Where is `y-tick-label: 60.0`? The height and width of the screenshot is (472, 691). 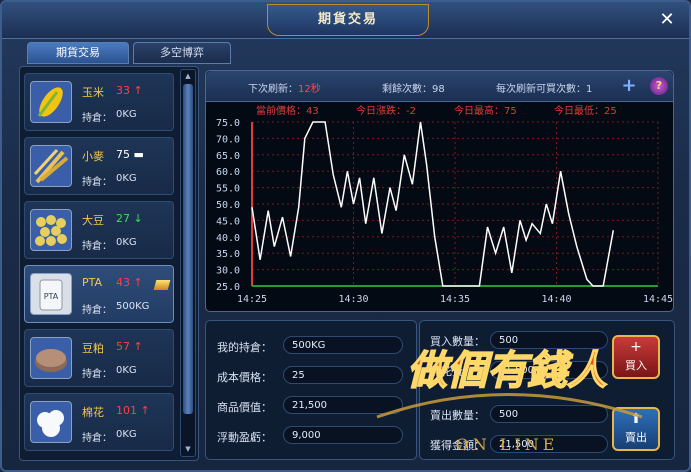
y-tick-label: 60.0 is located at coordinates (228, 172).